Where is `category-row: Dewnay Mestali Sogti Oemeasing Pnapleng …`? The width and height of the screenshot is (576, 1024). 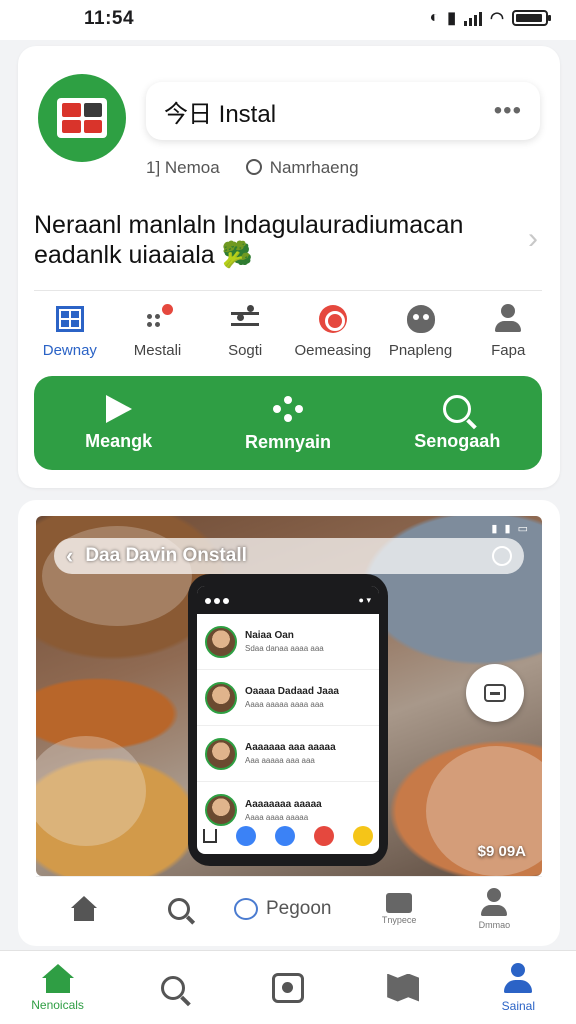
category-row: Dewnay Mestali Sogti Oemeasing Pnapleng … is located at coordinates (289, 330).